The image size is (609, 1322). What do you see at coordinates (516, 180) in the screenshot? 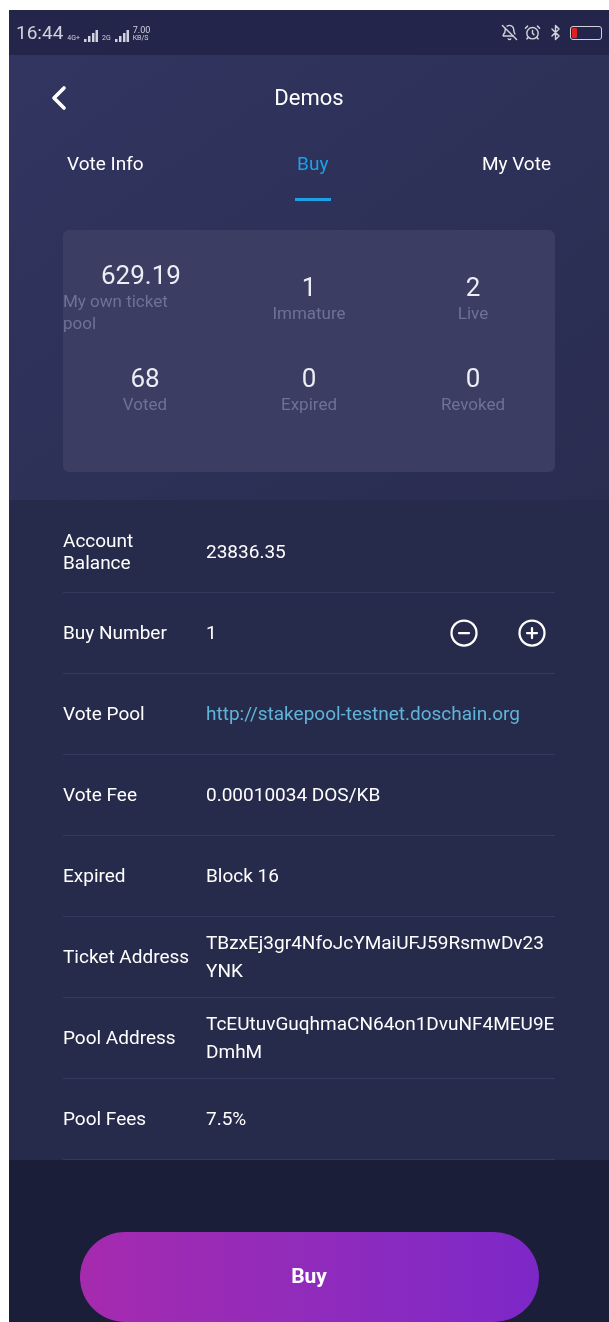
I see `tab: My Vote` at bounding box center [516, 180].